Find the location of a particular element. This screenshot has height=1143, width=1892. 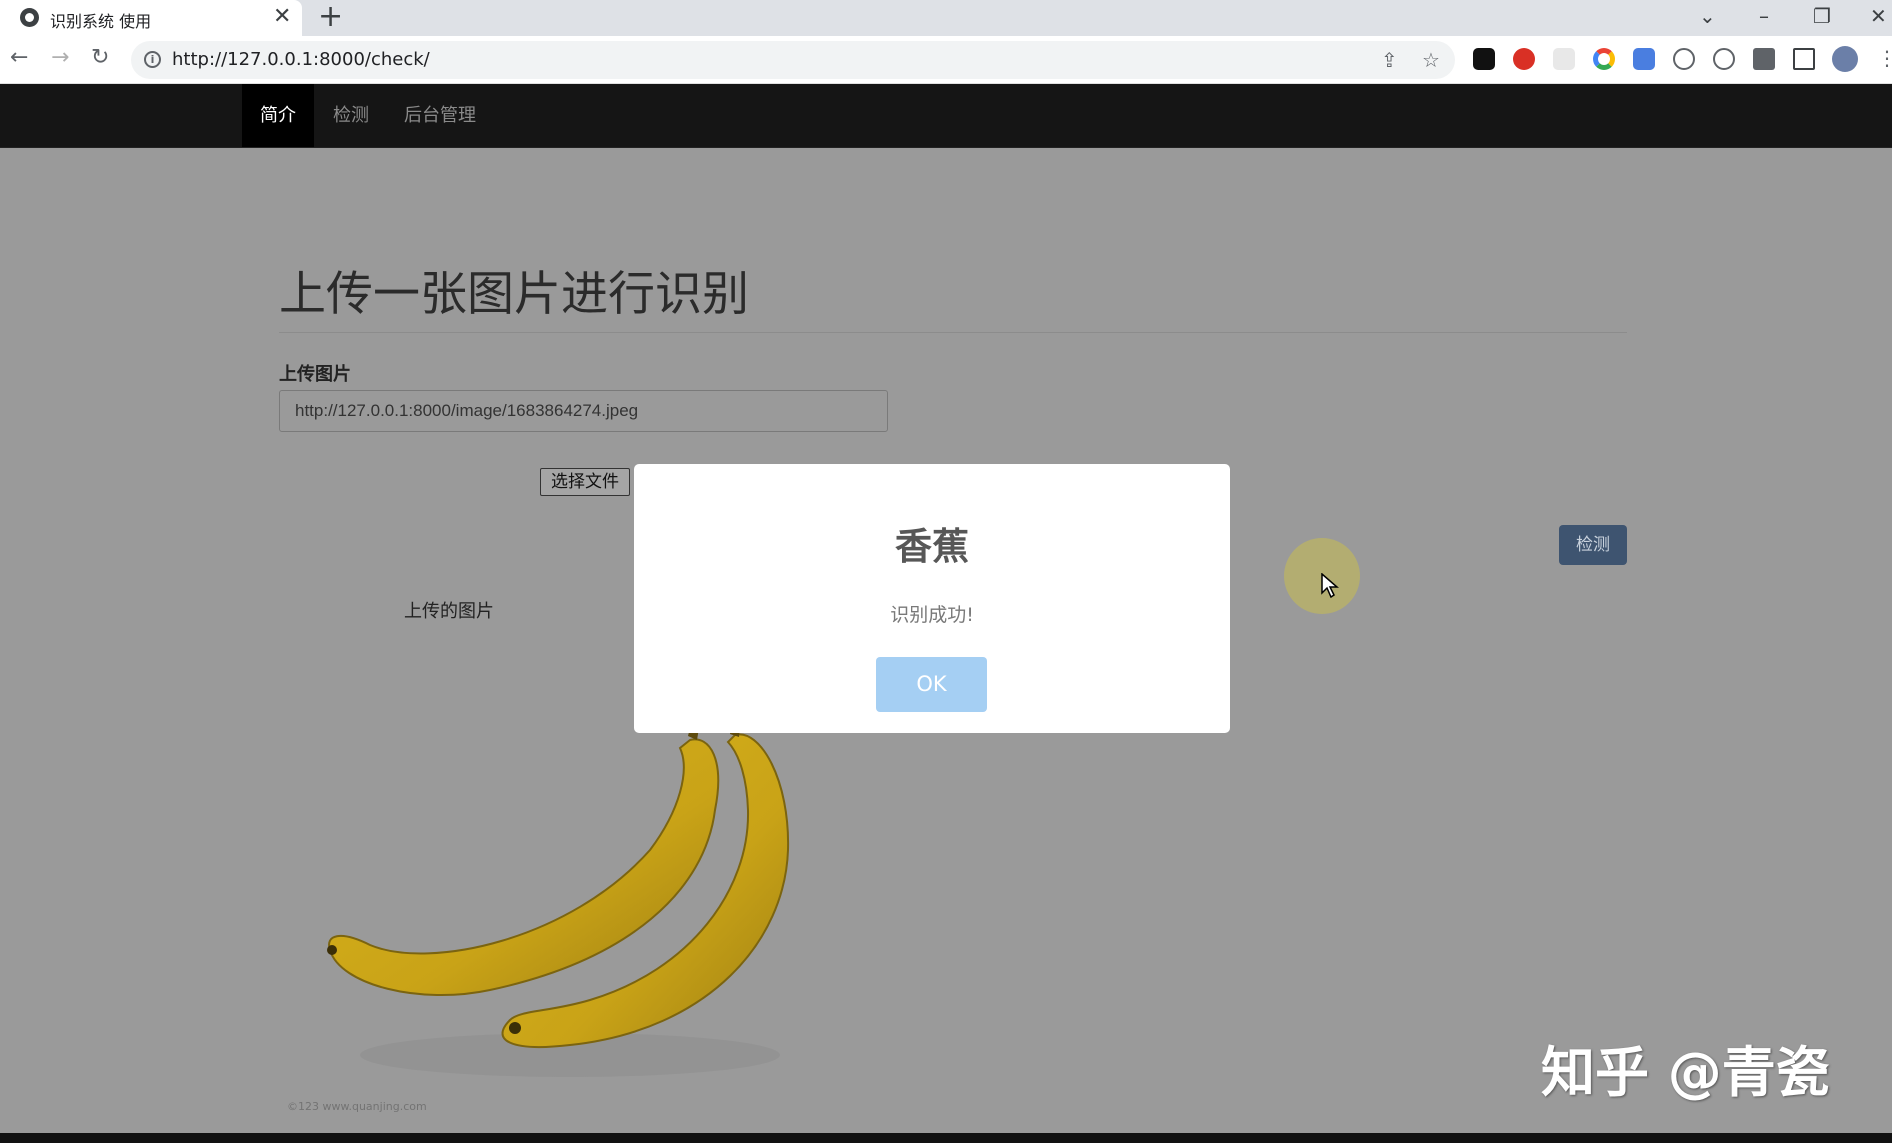

site-navbar: 简介 检测 后台管理 is located at coordinates (946, 116).